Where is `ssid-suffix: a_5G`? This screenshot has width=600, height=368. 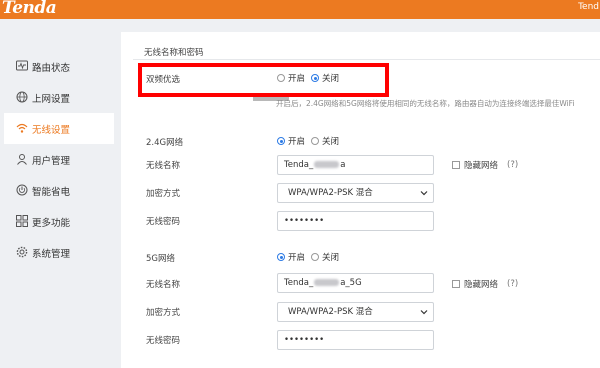
ssid-suffix: a_5G is located at coordinates (351, 283).